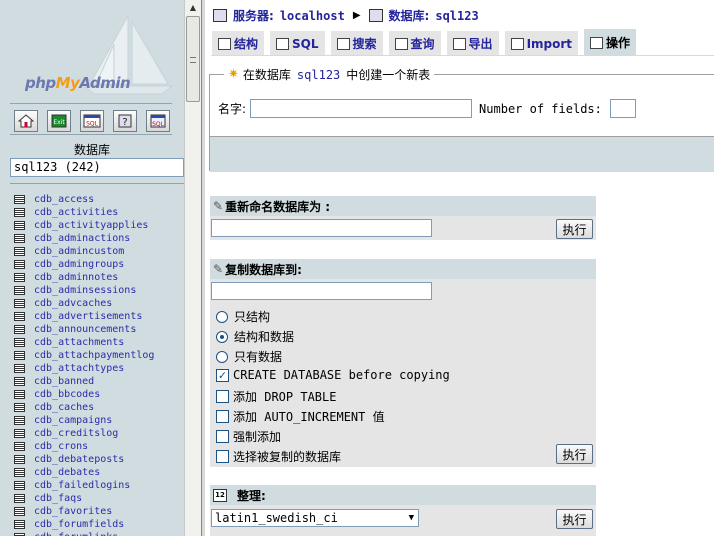  I want to click on table-link: cdb_advcaches, so click(73, 303).